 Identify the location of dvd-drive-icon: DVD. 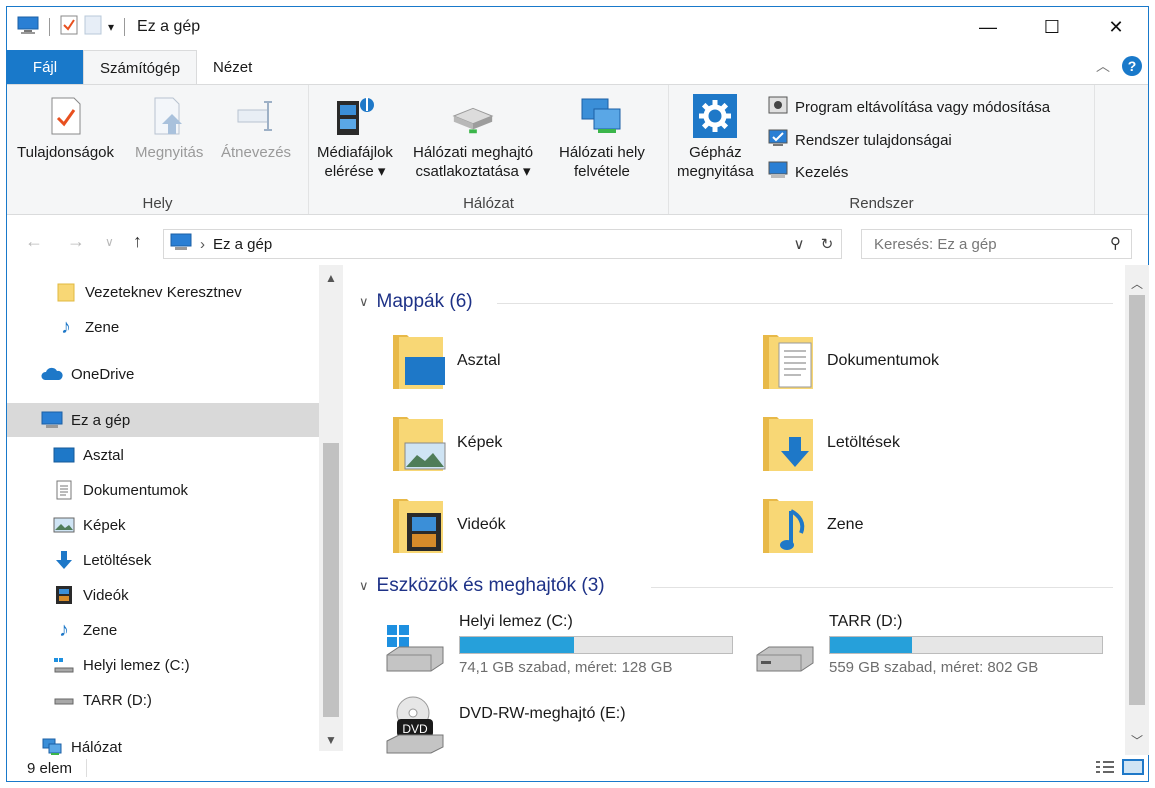
(416, 725).